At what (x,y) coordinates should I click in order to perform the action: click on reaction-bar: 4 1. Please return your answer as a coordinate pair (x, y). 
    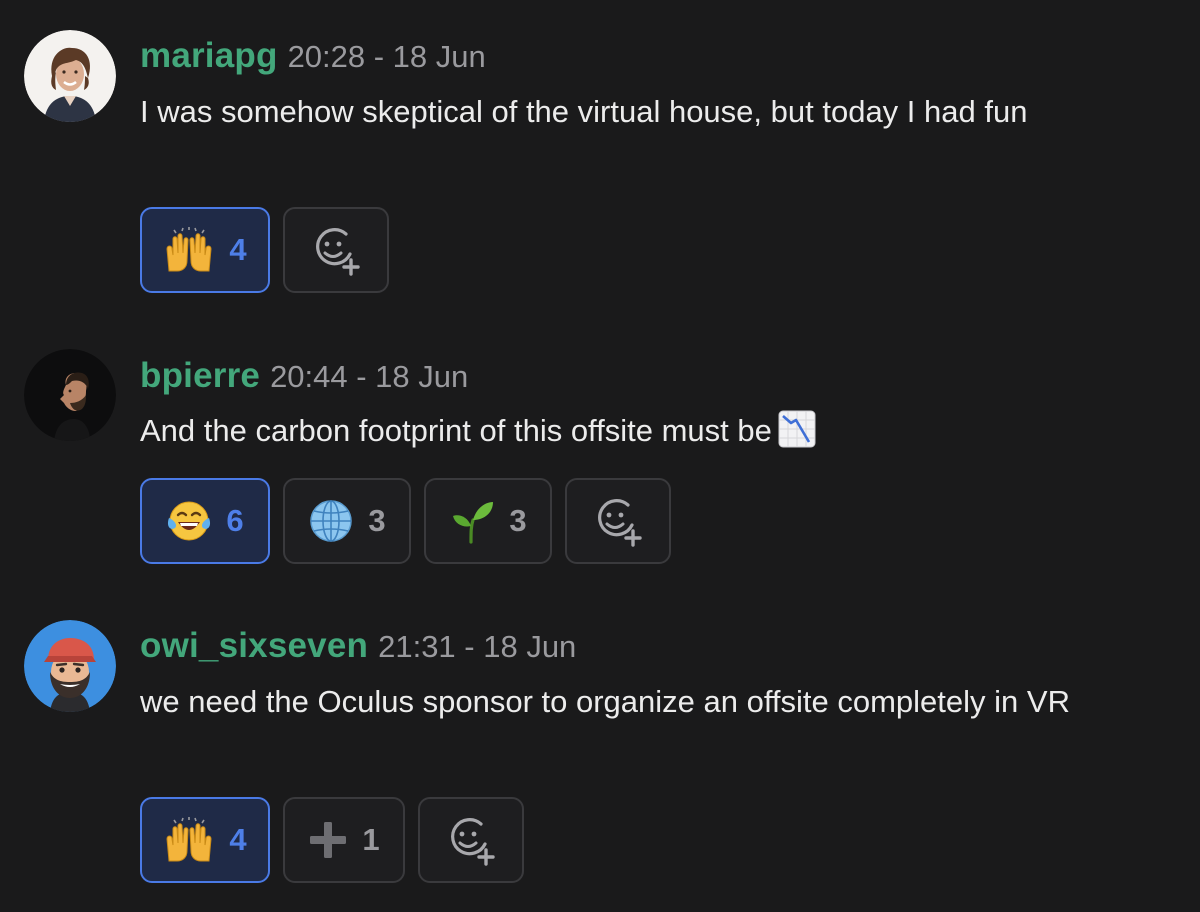
    Looking at the image, I should click on (332, 840).